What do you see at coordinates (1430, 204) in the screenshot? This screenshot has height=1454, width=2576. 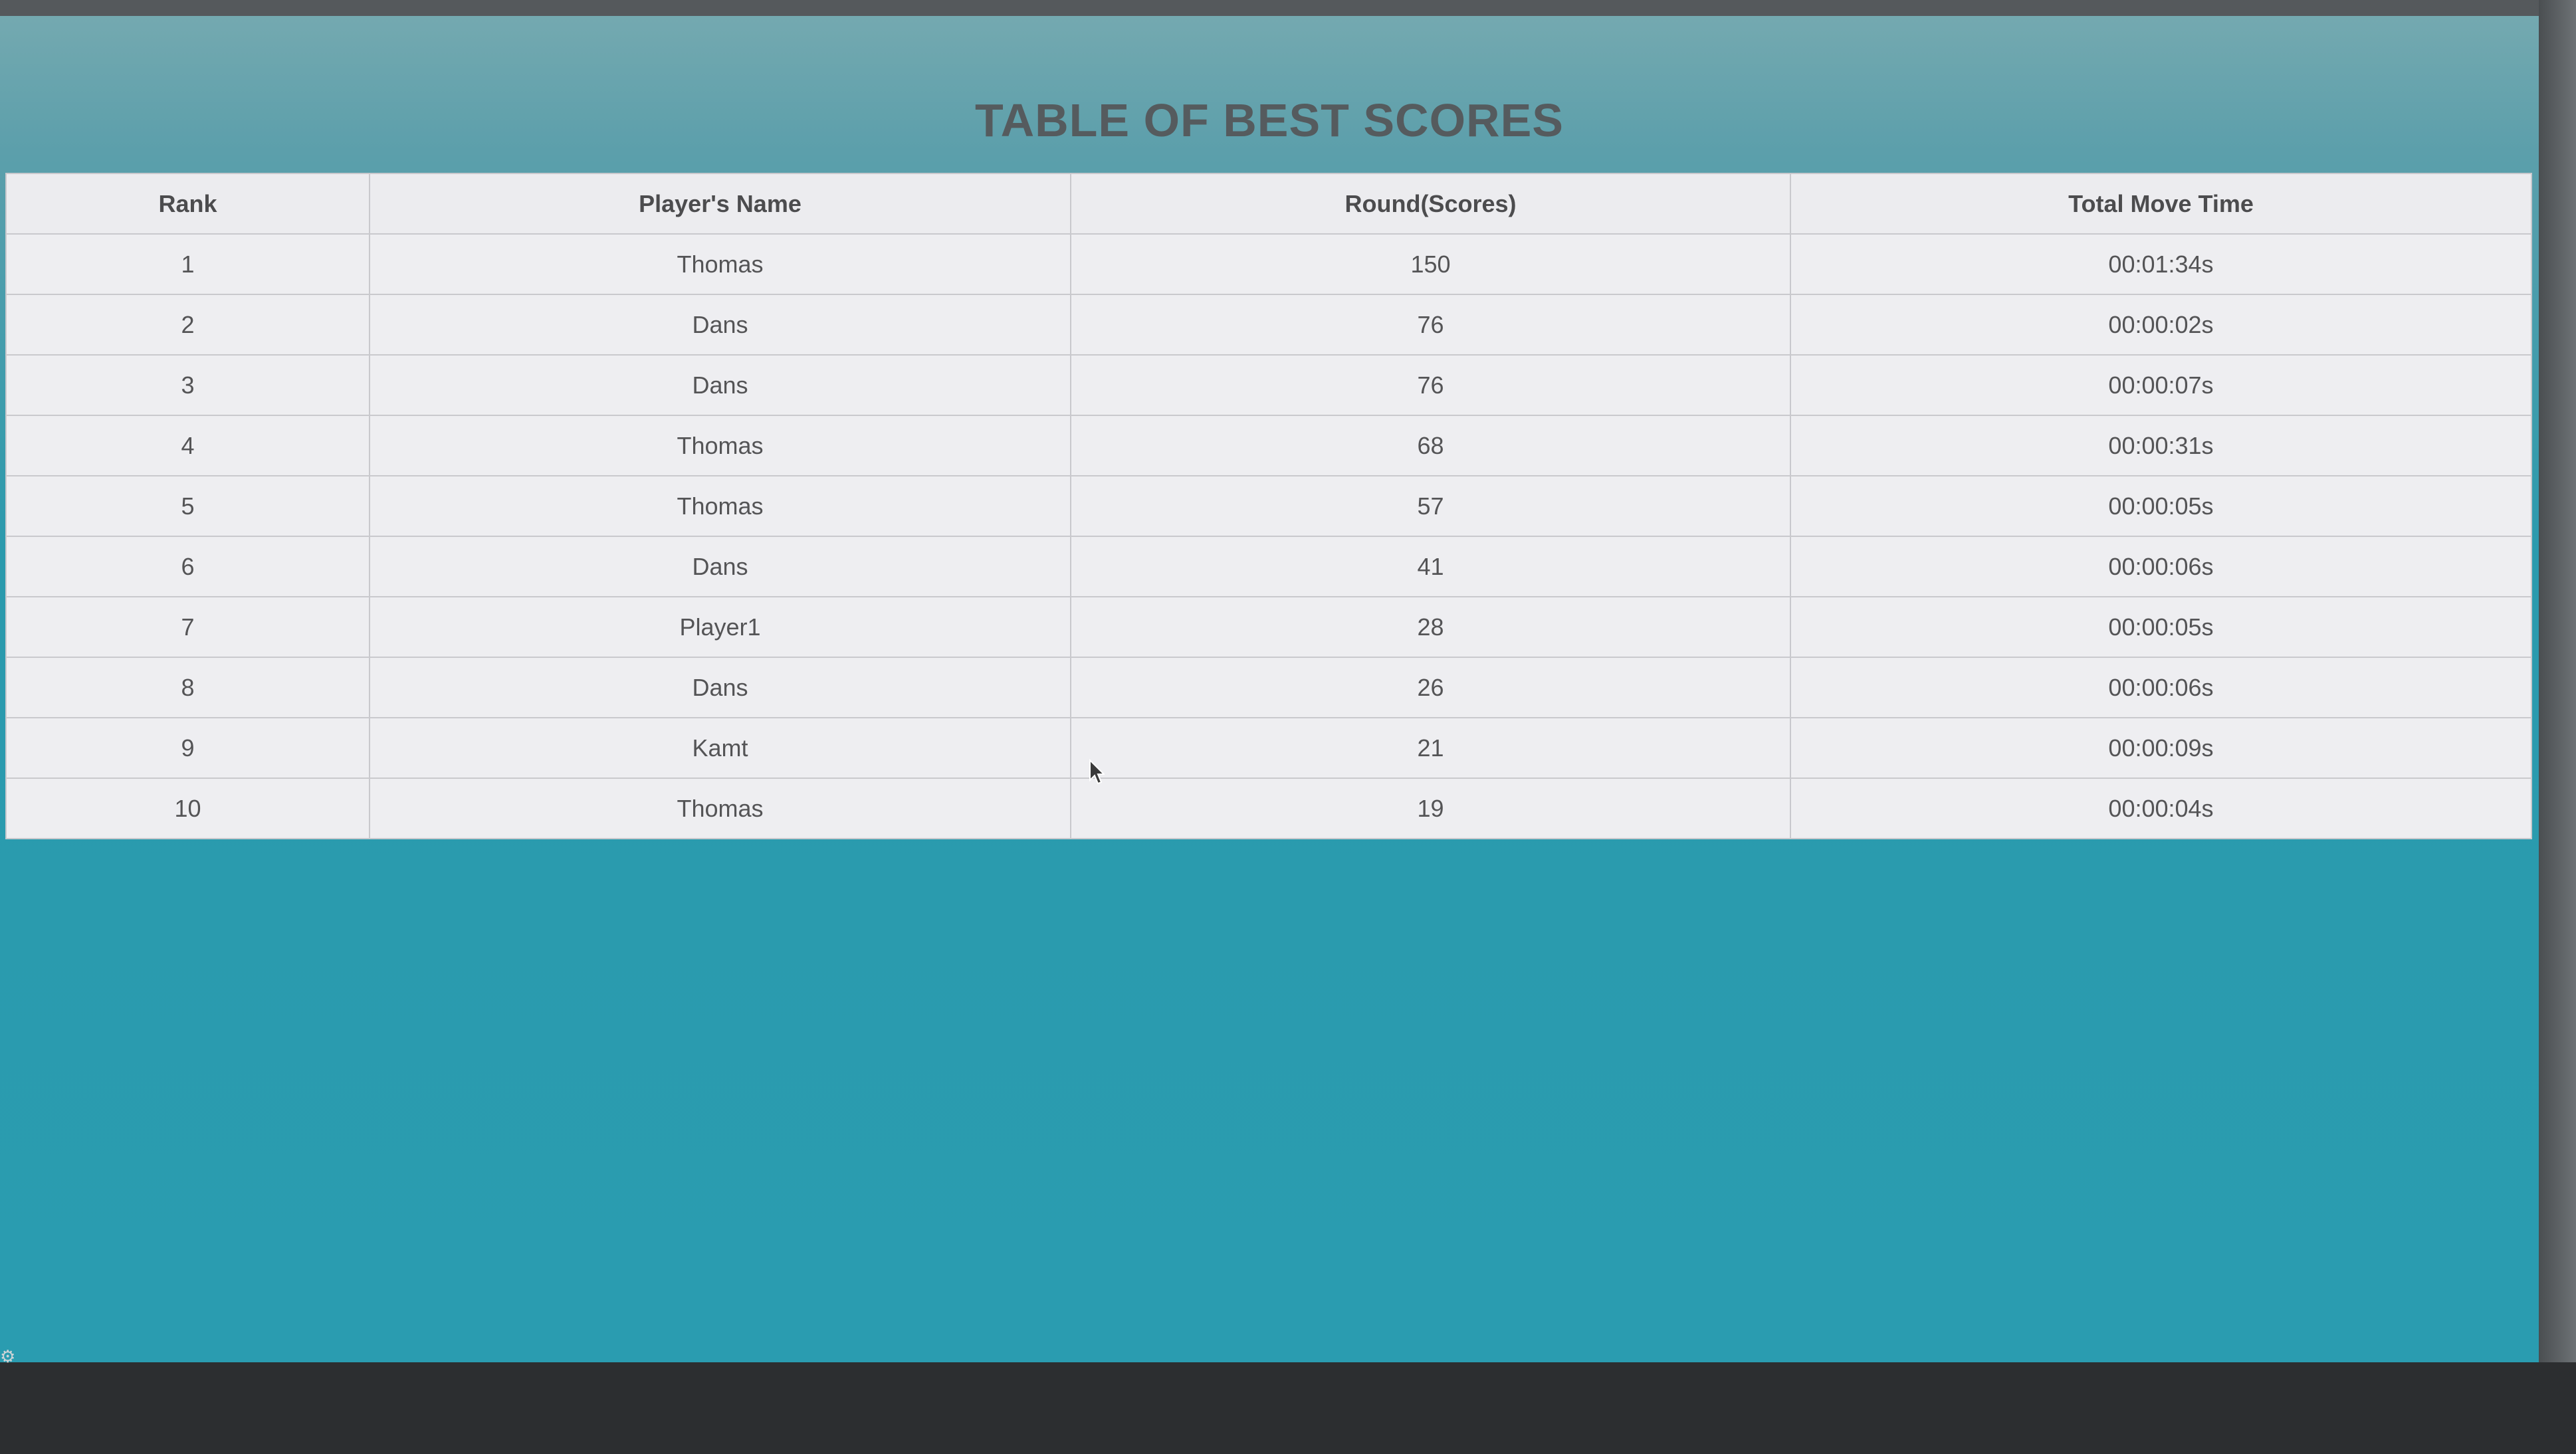 I see `header-round-scores: Round(Scores)` at bounding box center [1430, 204].